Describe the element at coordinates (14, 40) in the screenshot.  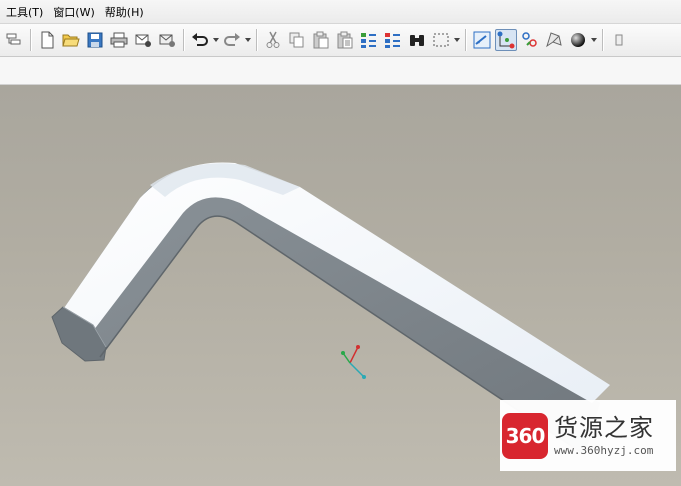
I see `regenerate-icon` at that location.